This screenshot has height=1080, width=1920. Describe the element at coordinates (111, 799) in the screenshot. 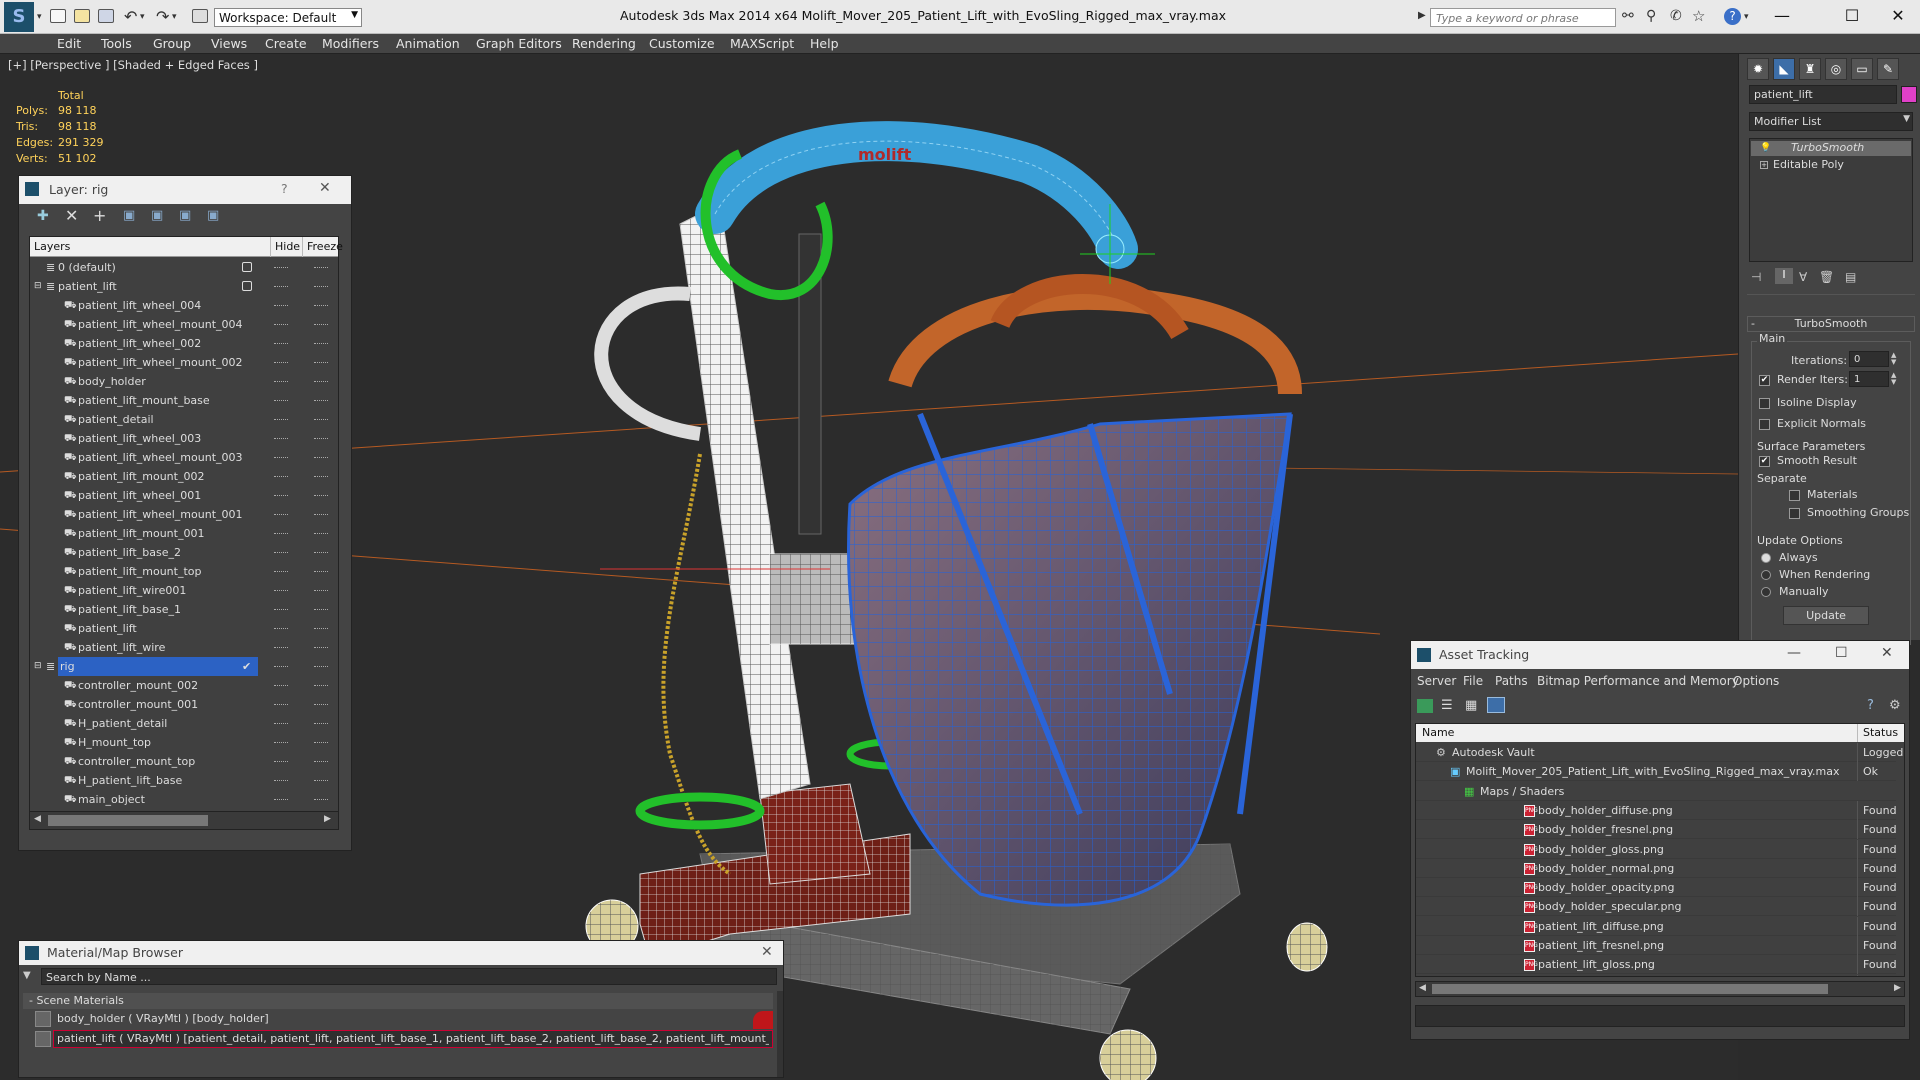

I see `layer-row-label: main_object` at that location.